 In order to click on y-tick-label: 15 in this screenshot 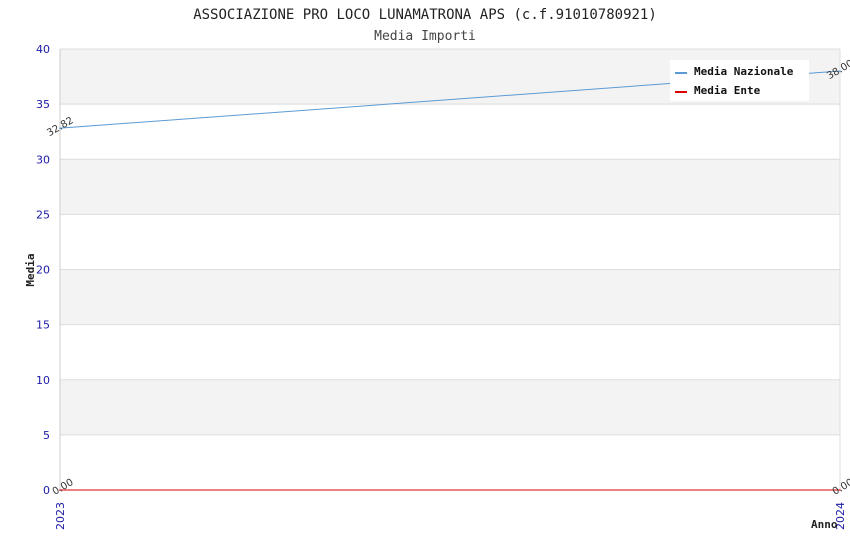, I will do `click(43, 325)`.